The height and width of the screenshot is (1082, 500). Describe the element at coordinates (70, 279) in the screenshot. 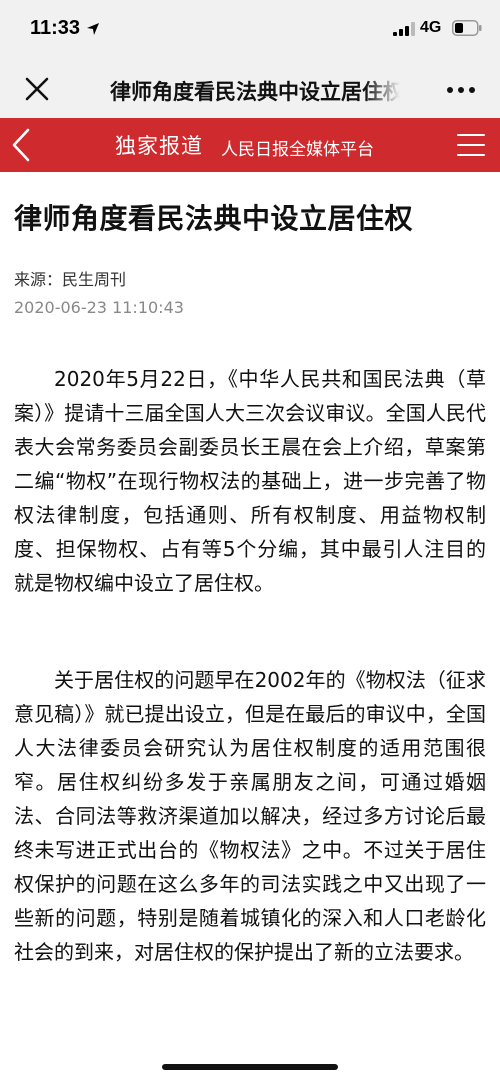

I see `article-source: 来源：民生周刊` at that location.